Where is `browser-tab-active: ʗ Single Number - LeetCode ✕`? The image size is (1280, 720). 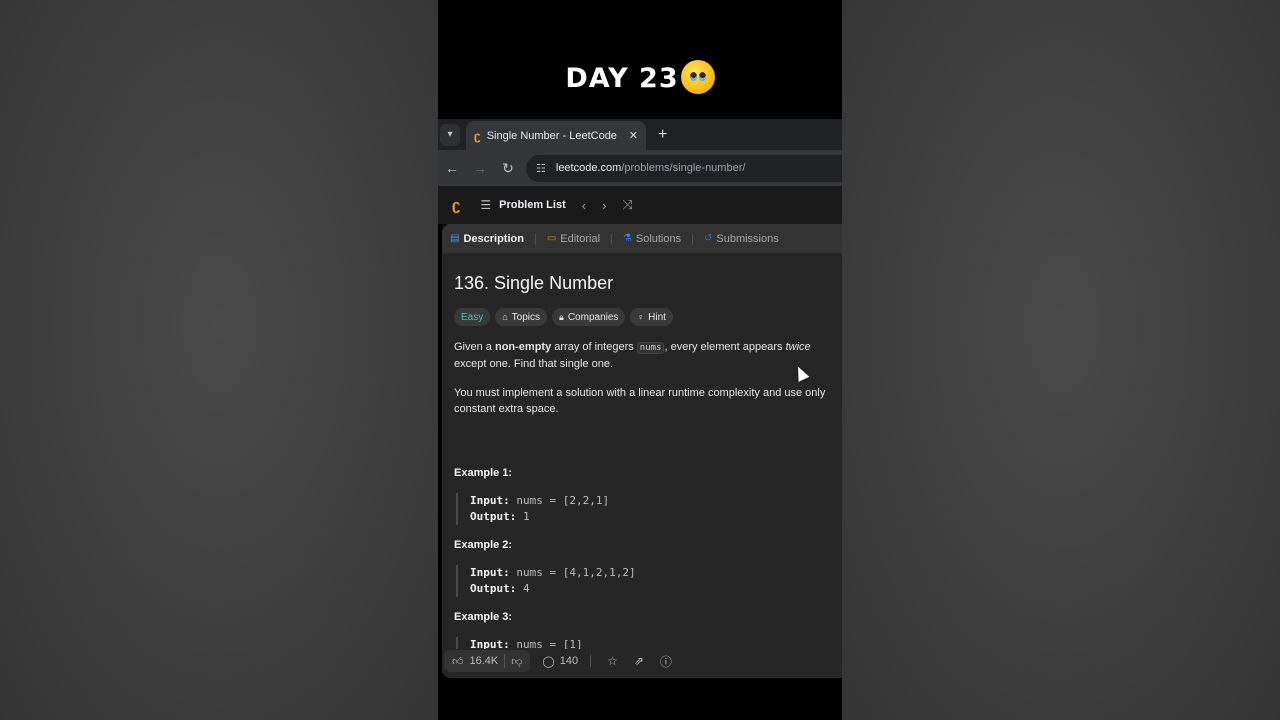
browser-tab-active: ʗ Single Number - LeetCode ✕ is located at coordinates (556, 135).